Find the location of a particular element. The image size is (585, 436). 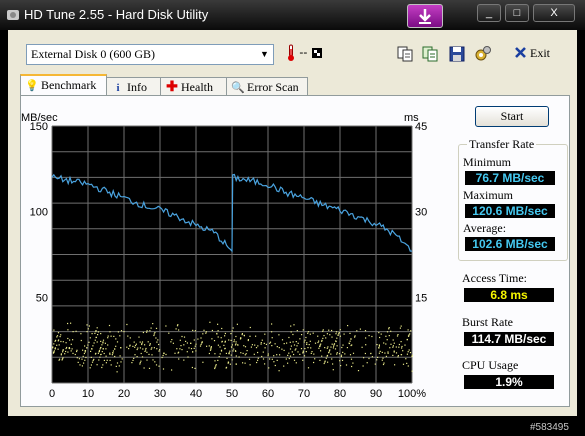

exit-button: Exit is located at coordinates (532, 53).